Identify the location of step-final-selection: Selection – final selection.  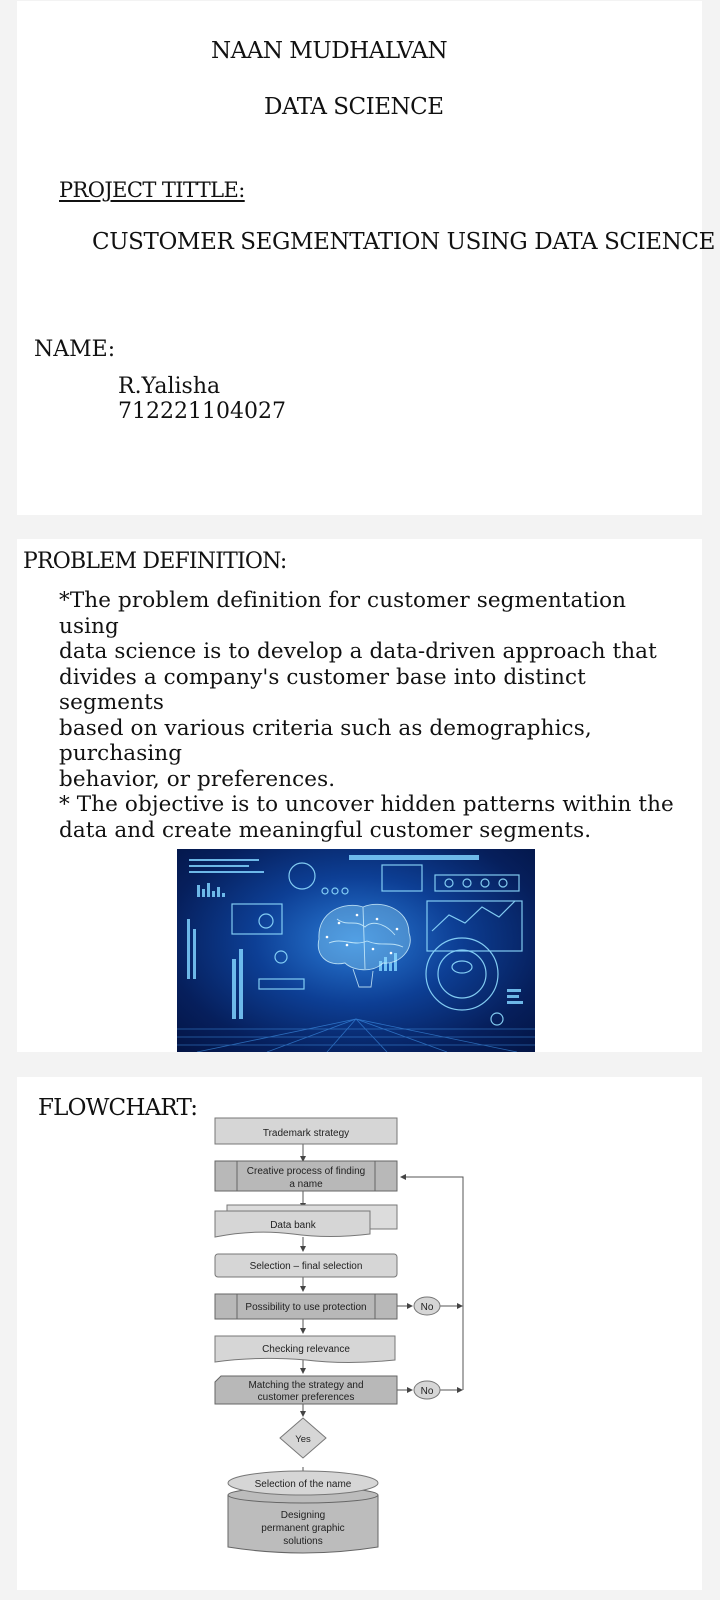
(306, 1265).